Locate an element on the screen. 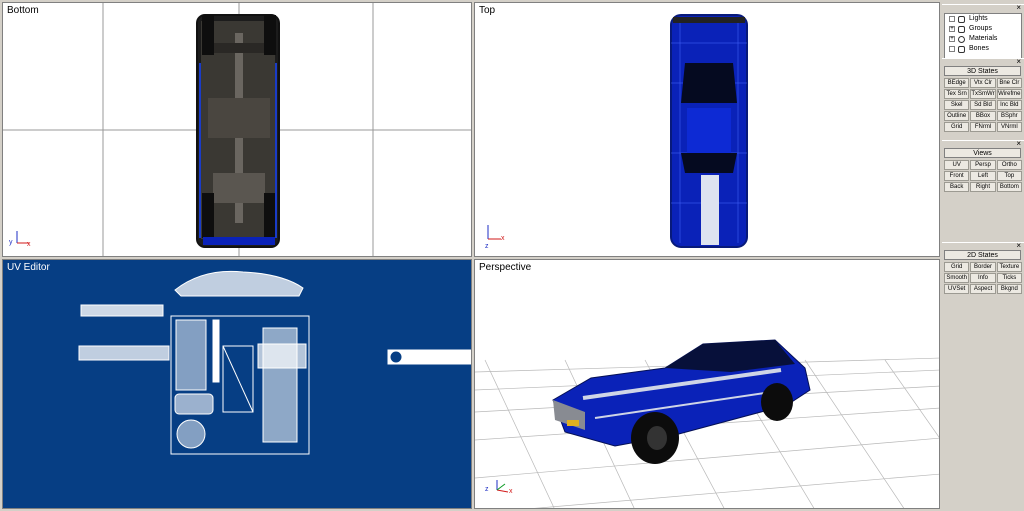 The image size is (1024, 511). uv-canvas is located at coordinates (274, 362).